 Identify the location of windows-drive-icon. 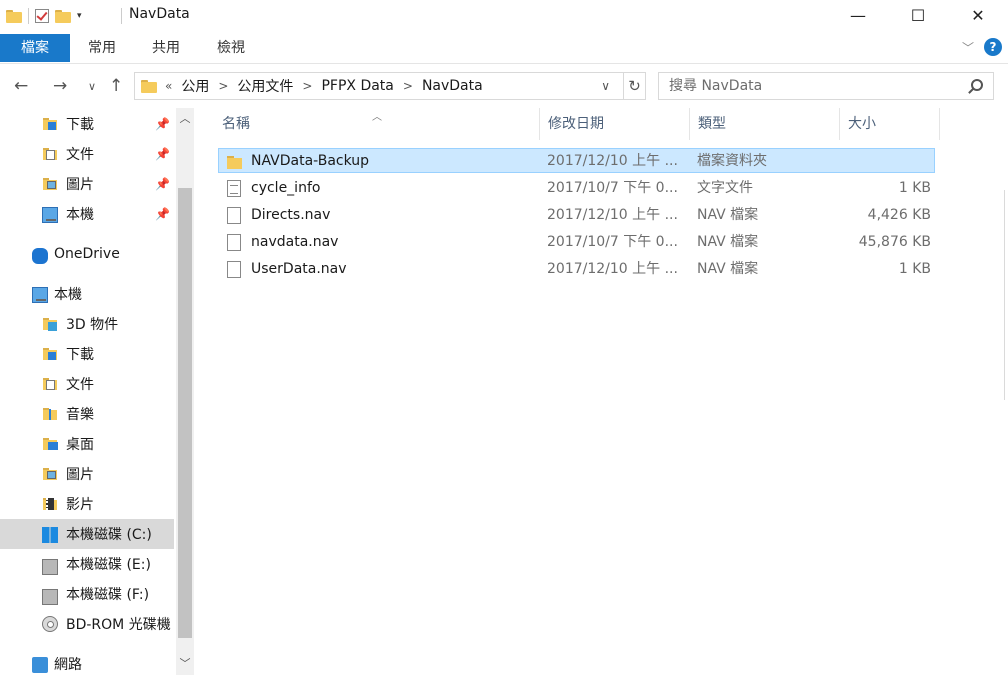
(50, 534).